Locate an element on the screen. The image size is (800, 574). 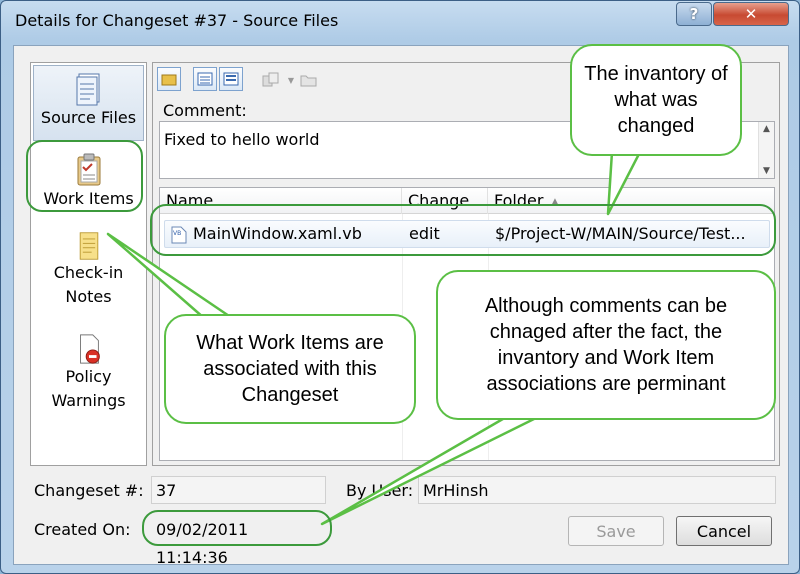
changeset-value: 37 is located at coordinates (166, 490).